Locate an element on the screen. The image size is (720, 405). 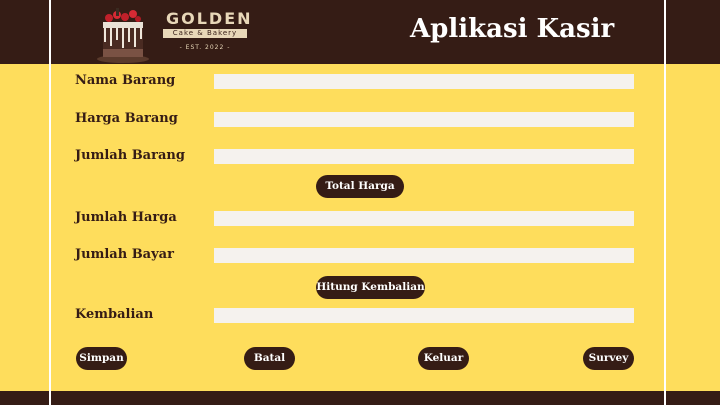
label-jumlah-harga: Jumlah Harga is located at coordinates (126, 217).